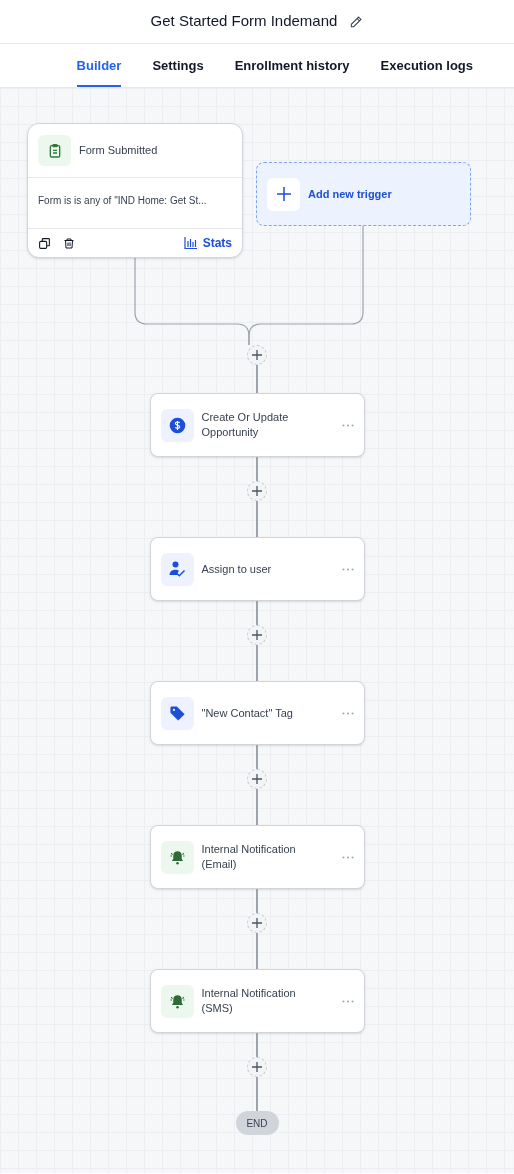  Describe the element at coordinates (237, 569) in the screenshot. I see `action-title: Assign to user` at that location.